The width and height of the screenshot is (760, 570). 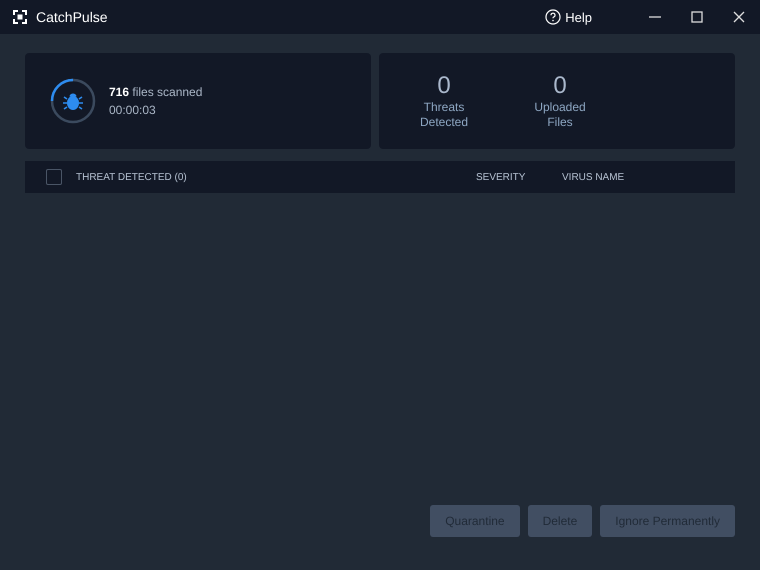 I want to click on help-icon, so click(x=553, y=17).